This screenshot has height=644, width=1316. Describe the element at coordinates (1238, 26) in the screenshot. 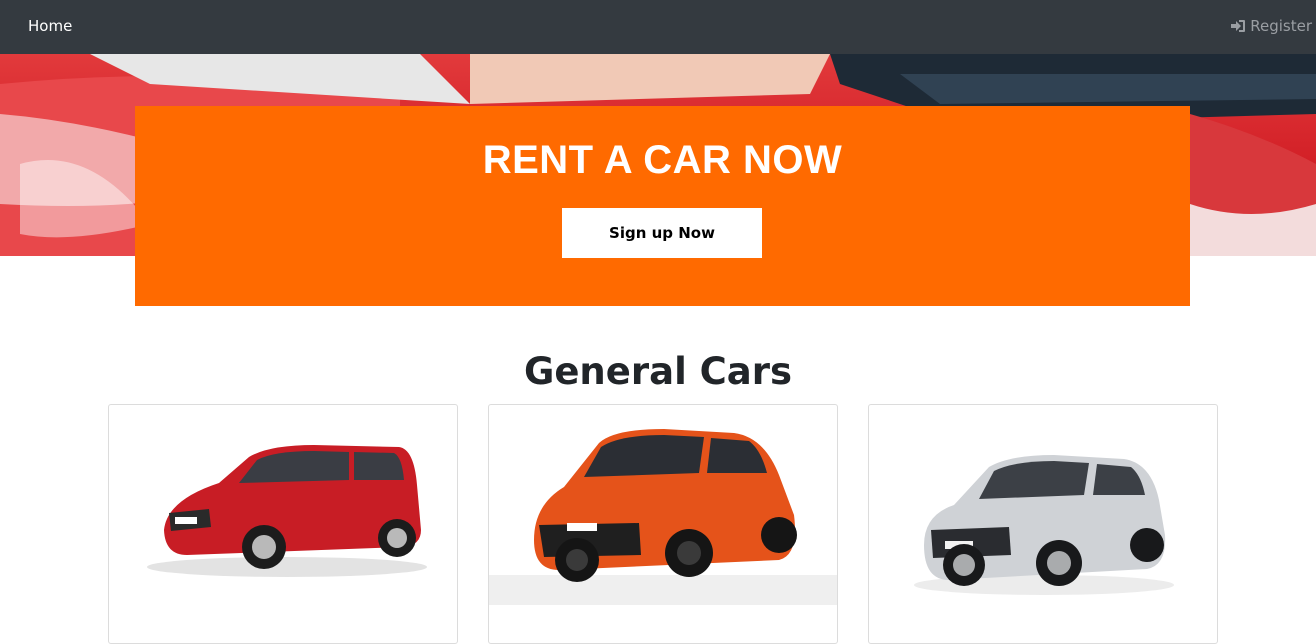

I see `sign-in-icon` at that location.